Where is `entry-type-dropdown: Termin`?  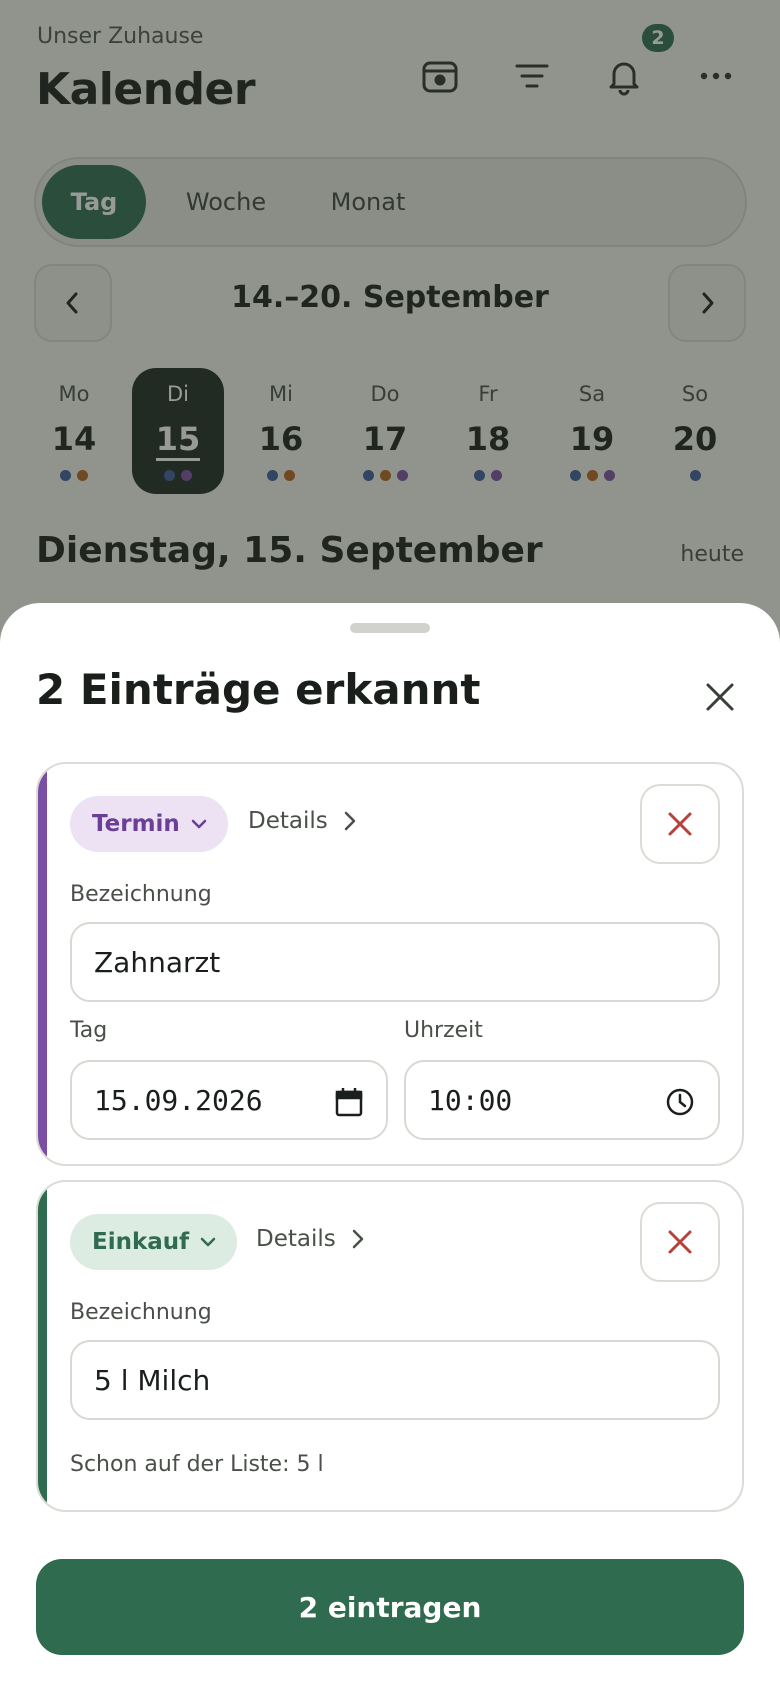 entry-type-dropdown: Termin is located at coordinates (149, 824).